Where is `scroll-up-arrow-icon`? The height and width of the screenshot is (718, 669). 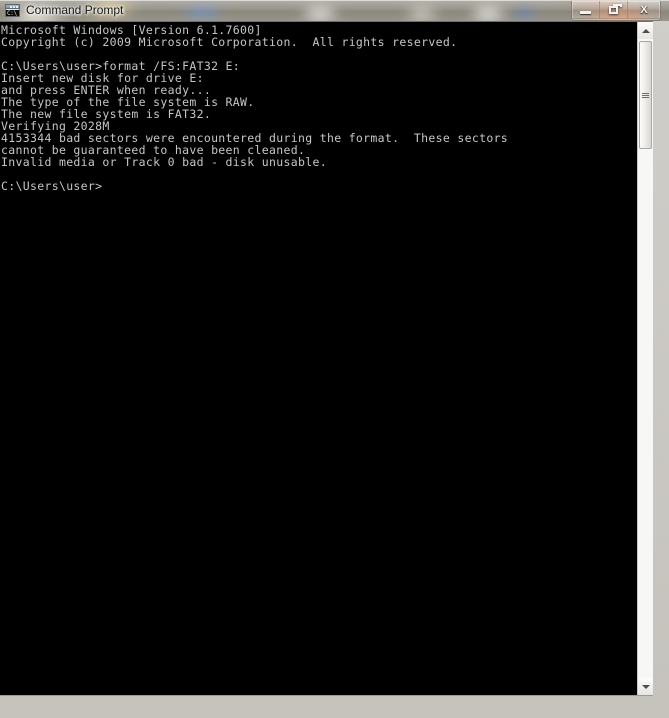 scroll-up-arrow-icon is located at coordinates (645, 30).